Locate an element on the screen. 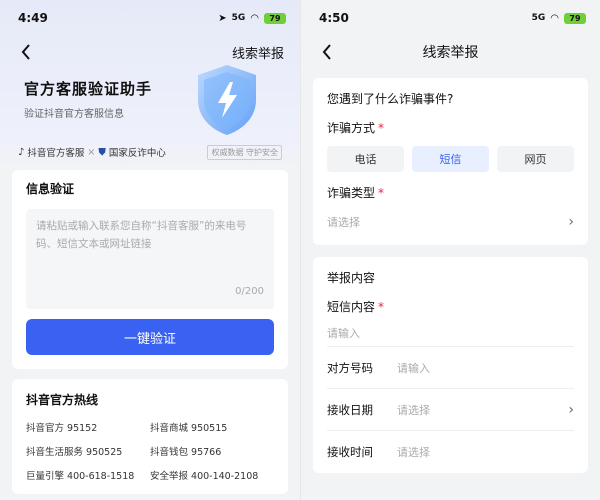 The height and width of the screenshot is (500, 600). sms-label-text: 短信内容 is located at coordinates (351, 307).